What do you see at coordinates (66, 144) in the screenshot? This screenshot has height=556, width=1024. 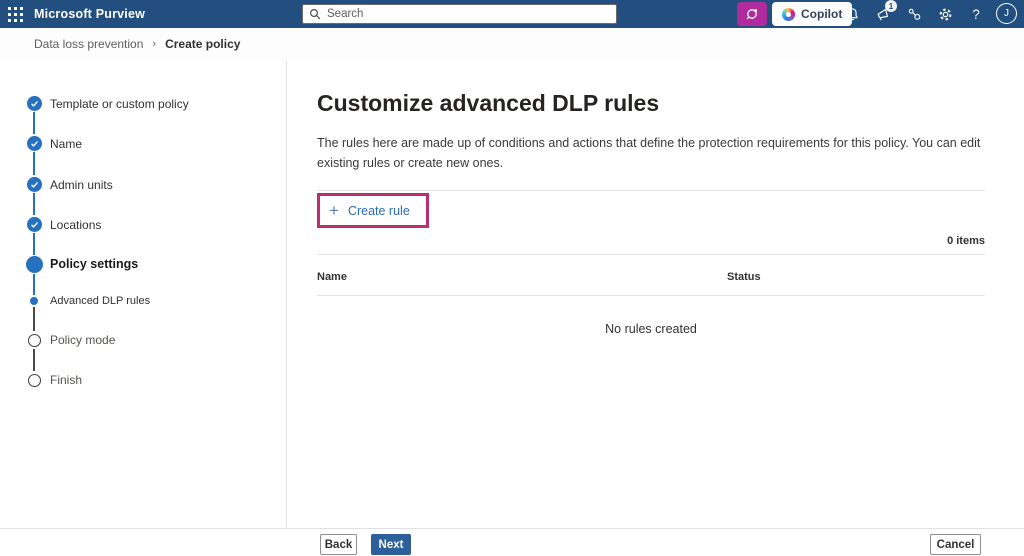 I see `step-label: Name` at bounding box center [66, 144].